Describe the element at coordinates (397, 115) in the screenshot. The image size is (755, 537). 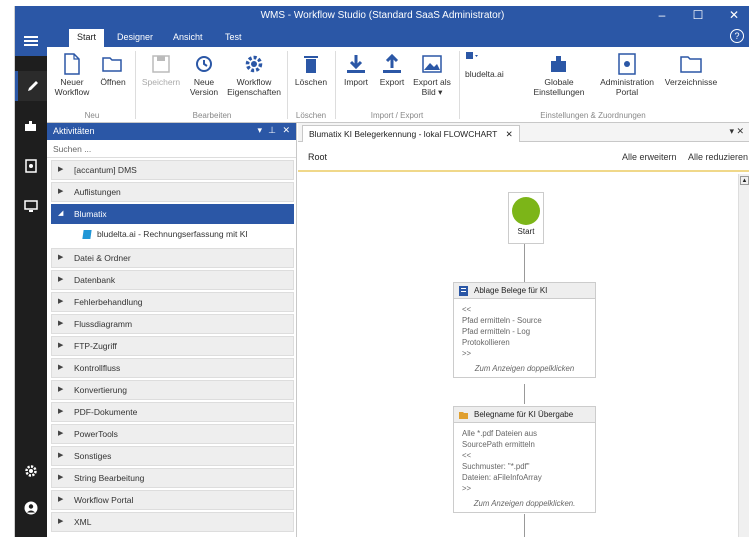
I see `group-import-export-label: Import / Export` at that location.